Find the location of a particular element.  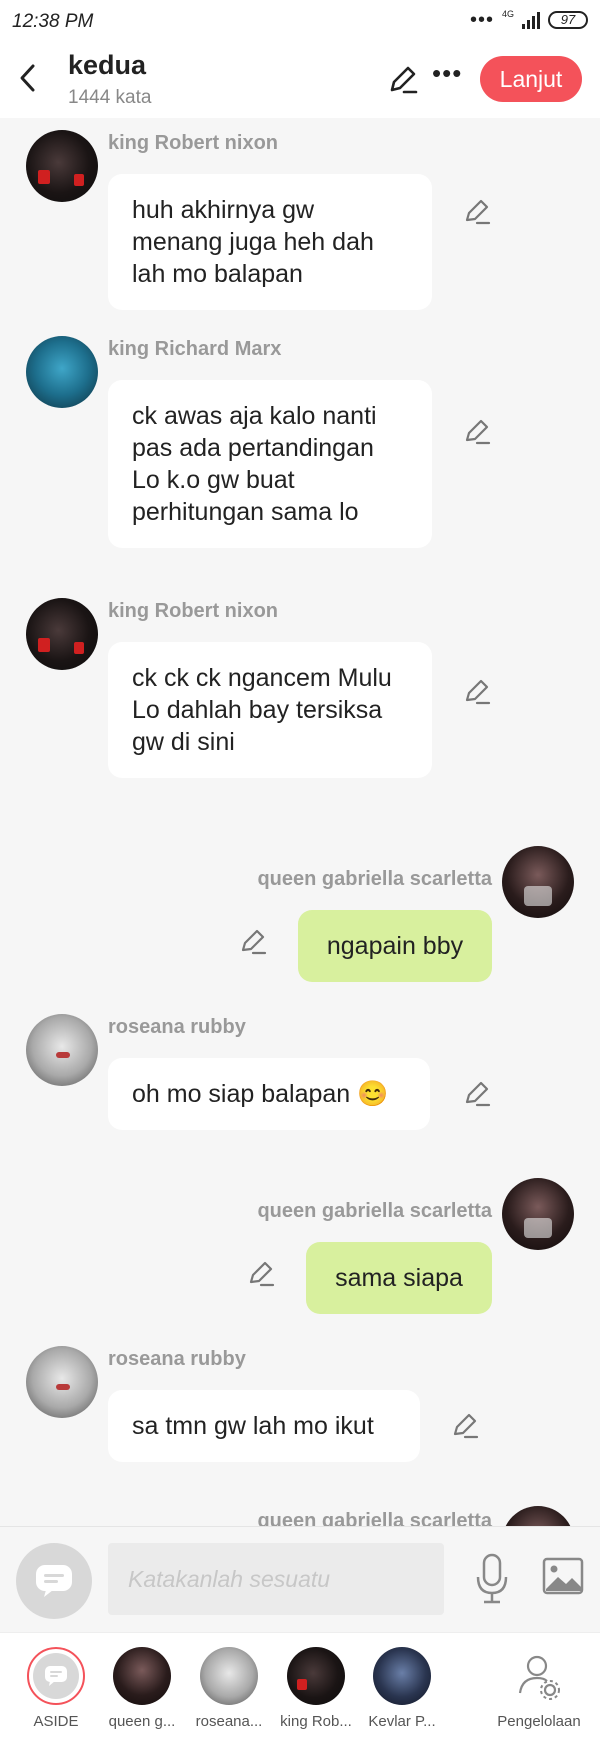

notification-dots-icon: ••• is located at coordinates (481, 20).